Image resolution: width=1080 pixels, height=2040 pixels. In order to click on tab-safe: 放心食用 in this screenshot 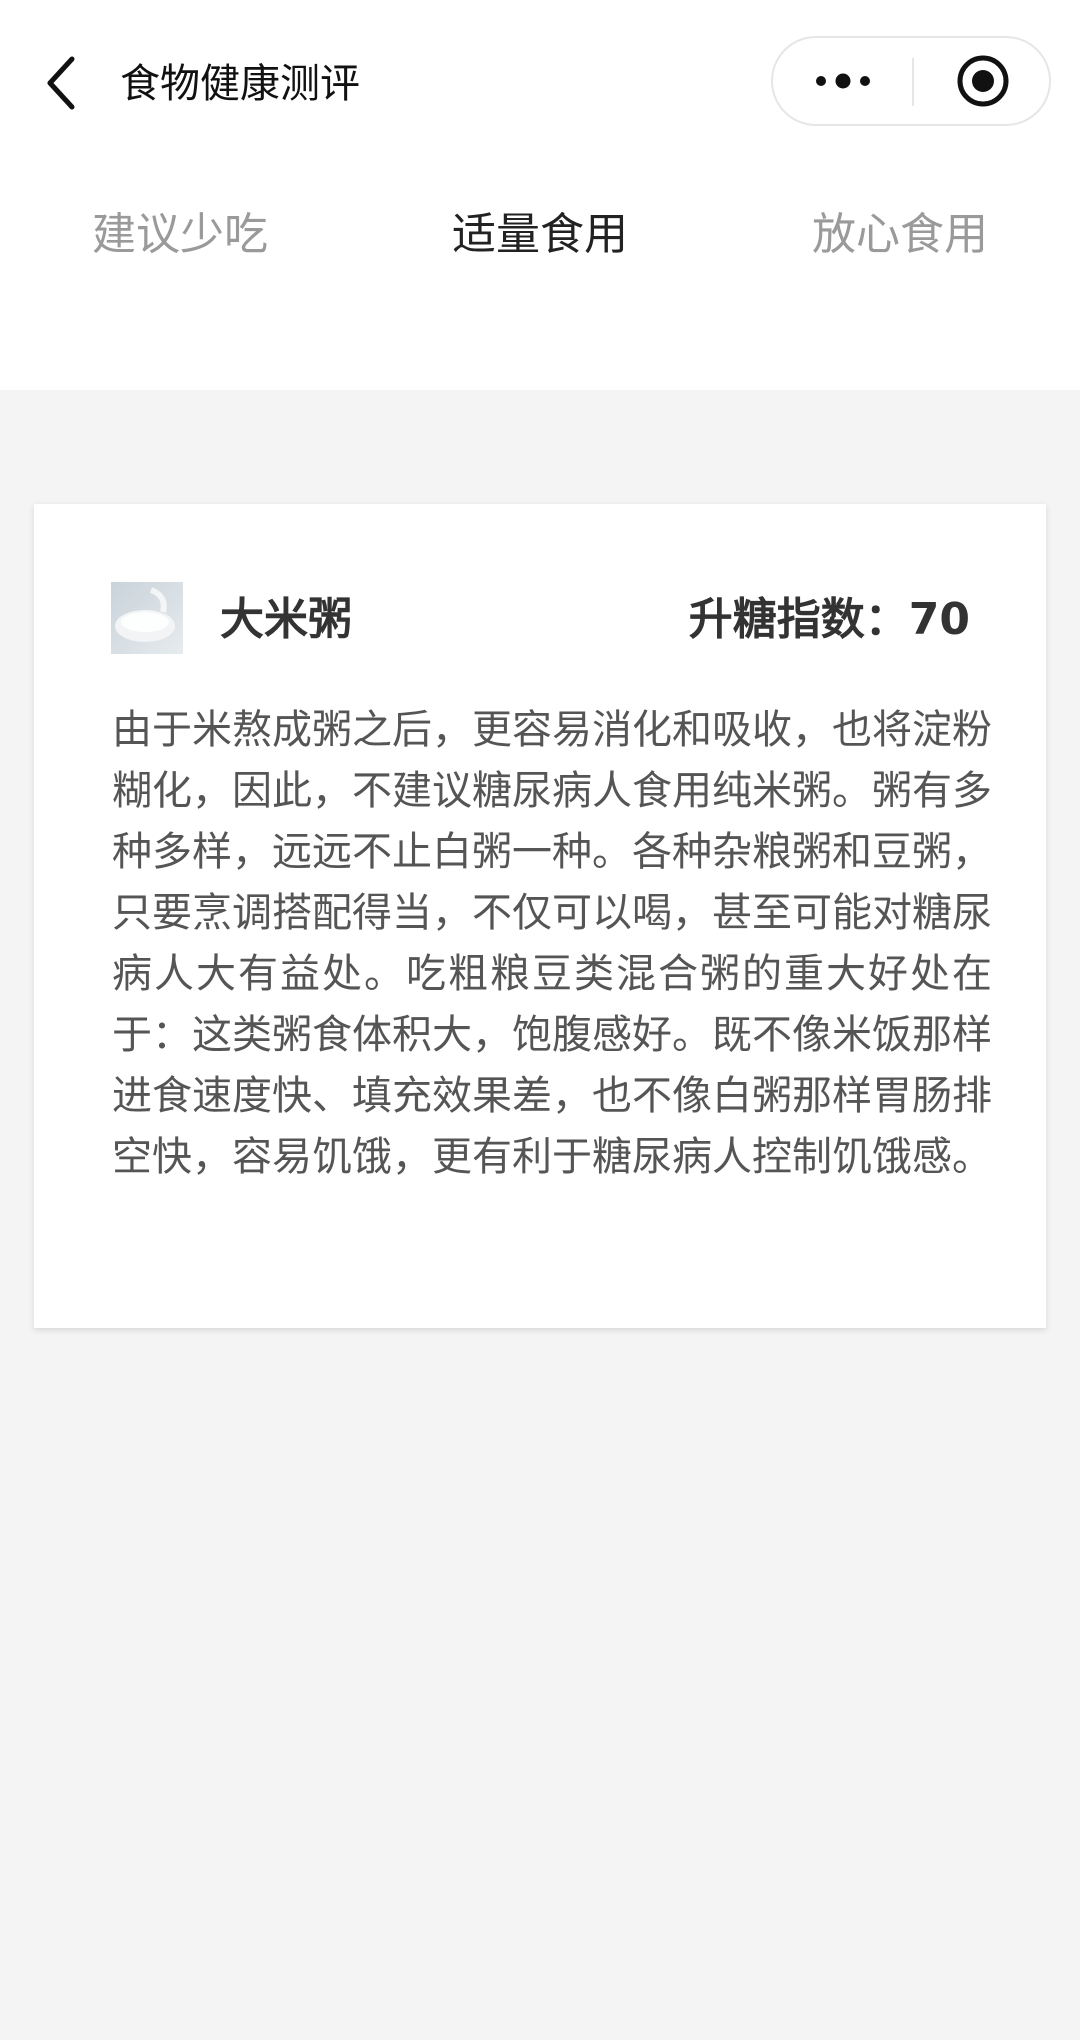, I will do `click(900, 235)`.